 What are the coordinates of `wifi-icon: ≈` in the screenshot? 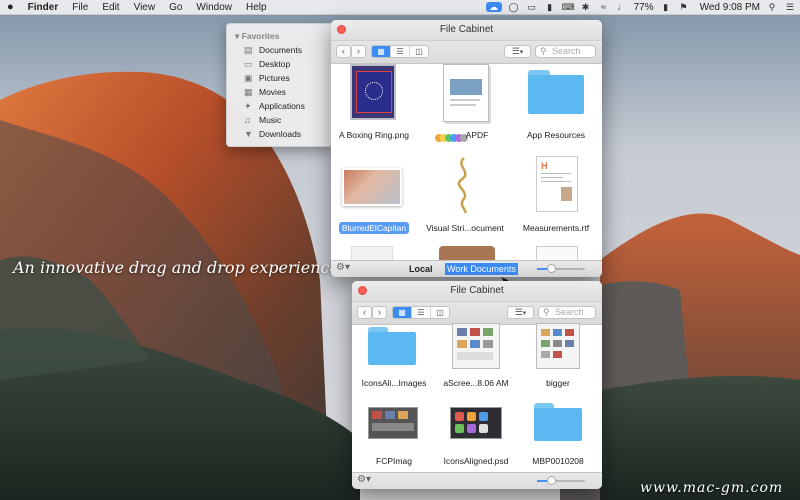 It's located at (604, 7).